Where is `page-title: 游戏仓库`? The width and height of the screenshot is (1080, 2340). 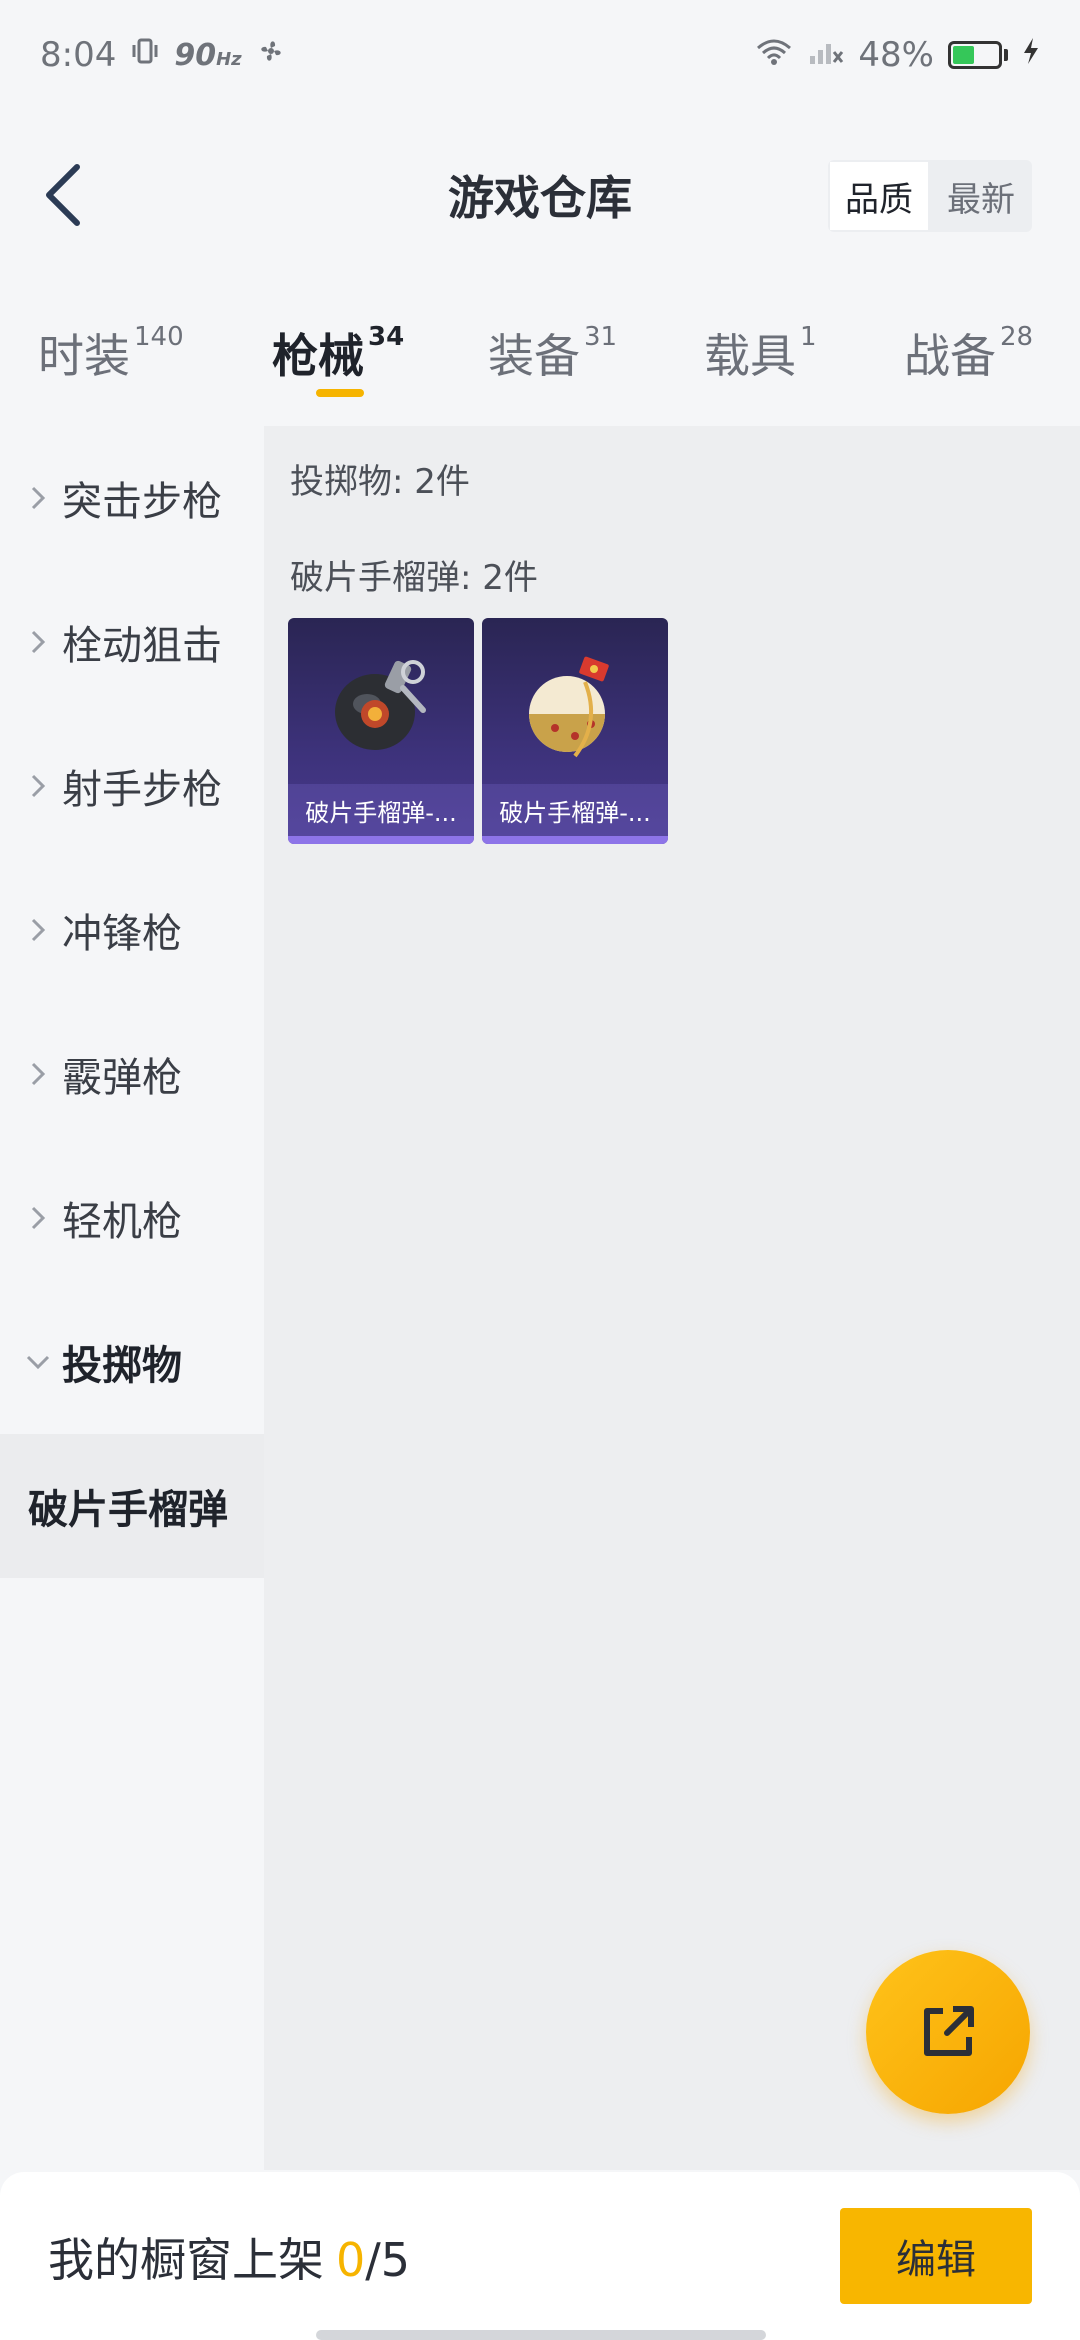 page-title: 游戏仓库 is located at coordinates (540, 198).